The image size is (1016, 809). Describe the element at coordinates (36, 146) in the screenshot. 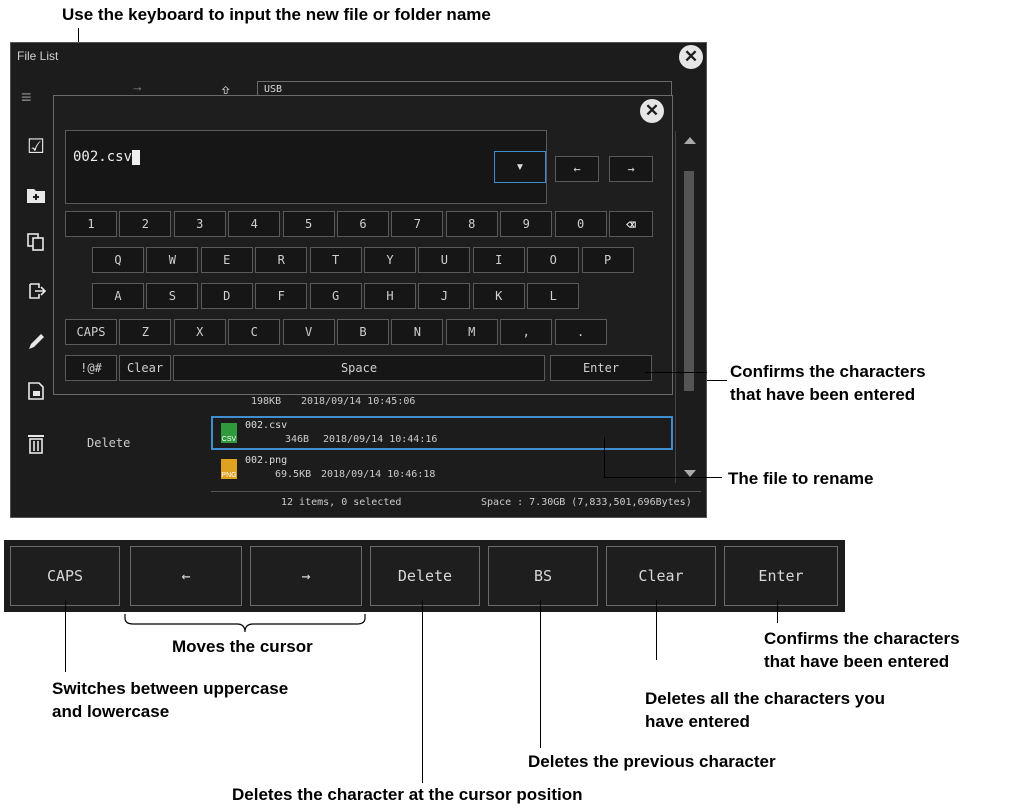

I see `select-check-icon: ☑` at that location.